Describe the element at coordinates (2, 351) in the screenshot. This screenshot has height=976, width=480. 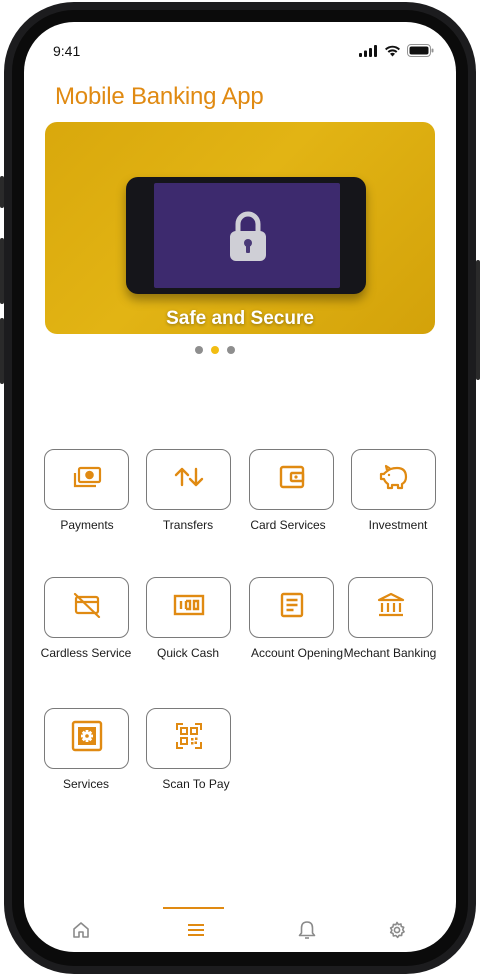
I see `volume-down-button` at that location.